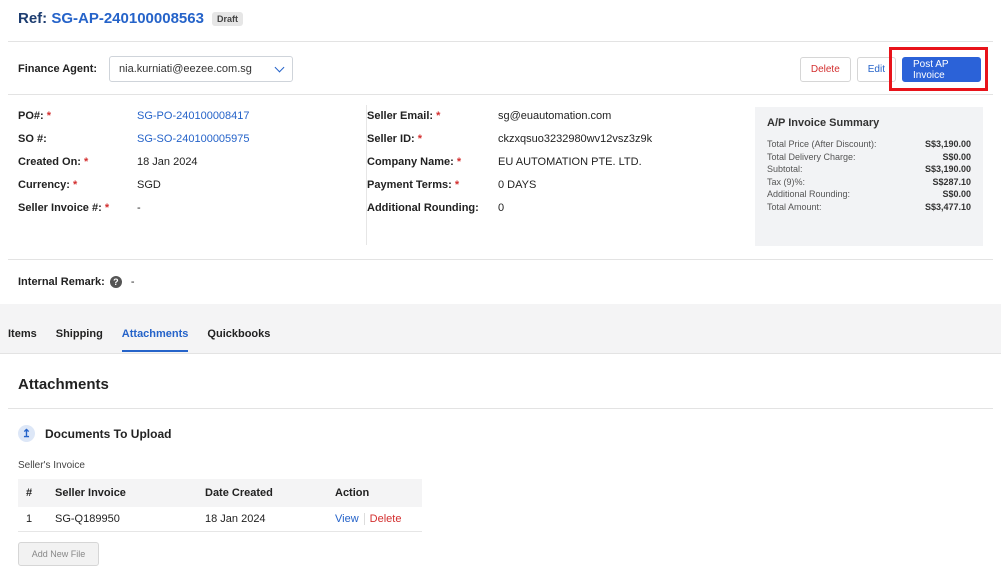  What do you see at coordinates (414, 162) in the screenshot?
I see `company-name-label: Company Name: *` at bounding box center [414, 162].